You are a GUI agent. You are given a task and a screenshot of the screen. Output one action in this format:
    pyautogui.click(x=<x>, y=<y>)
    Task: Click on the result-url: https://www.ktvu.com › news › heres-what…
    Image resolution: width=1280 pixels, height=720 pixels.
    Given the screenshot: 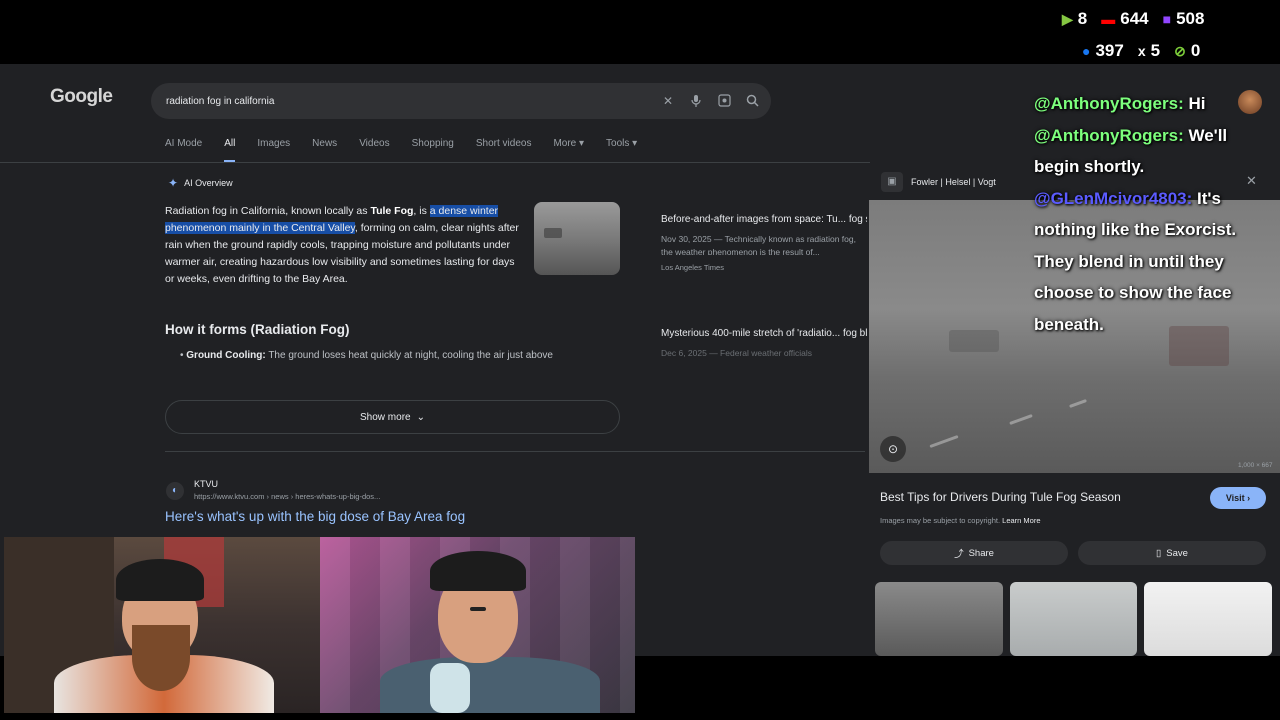 What is the action you would take?
    pyautogui.click(x=287, y=496)
    